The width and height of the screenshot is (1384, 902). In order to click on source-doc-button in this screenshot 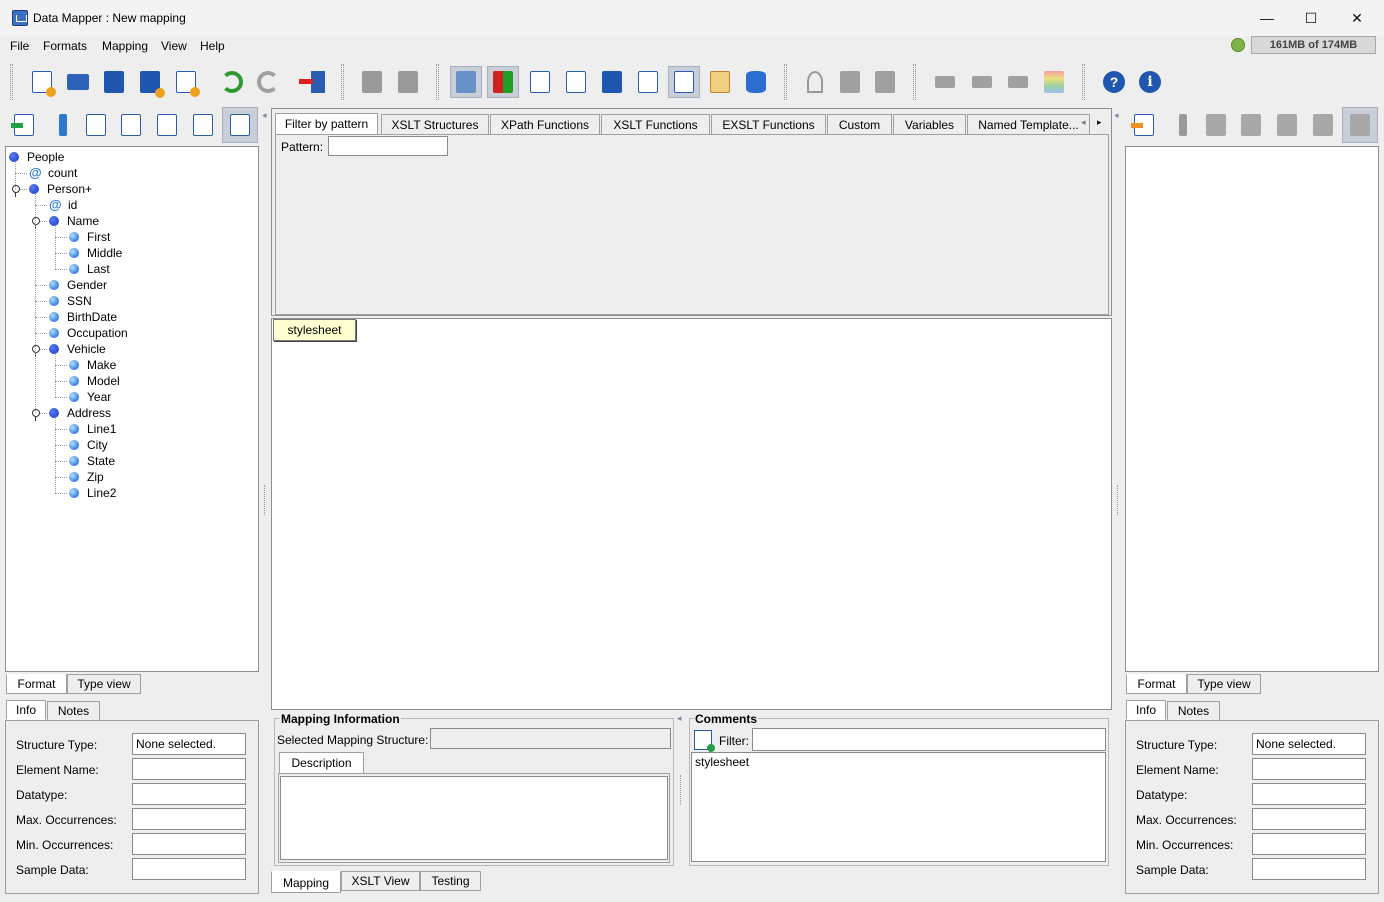, I will do `click(96, 125)`.